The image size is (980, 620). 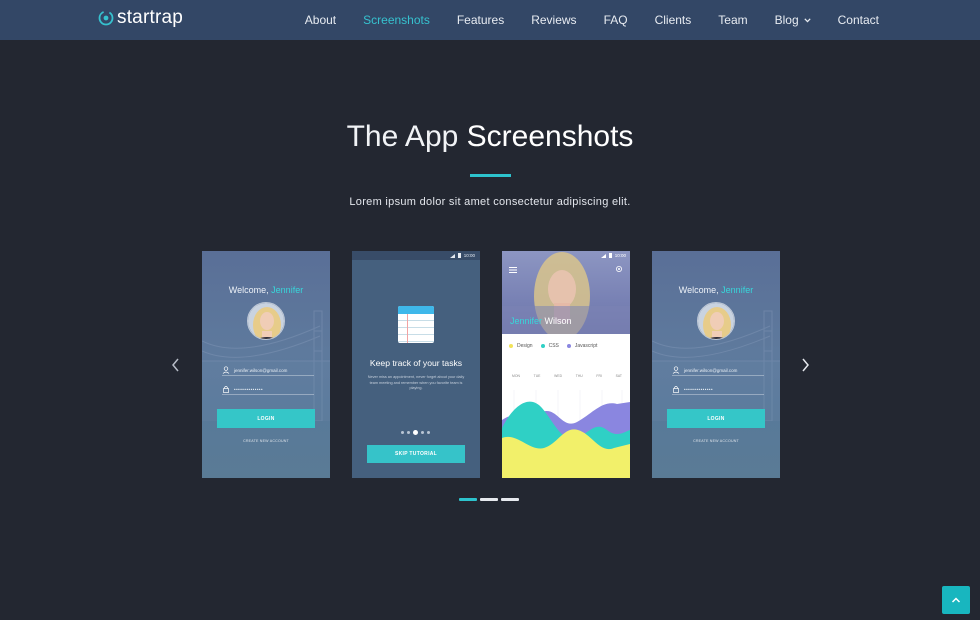 I want to click on pager-dot-active, so click(x=468, y=499).